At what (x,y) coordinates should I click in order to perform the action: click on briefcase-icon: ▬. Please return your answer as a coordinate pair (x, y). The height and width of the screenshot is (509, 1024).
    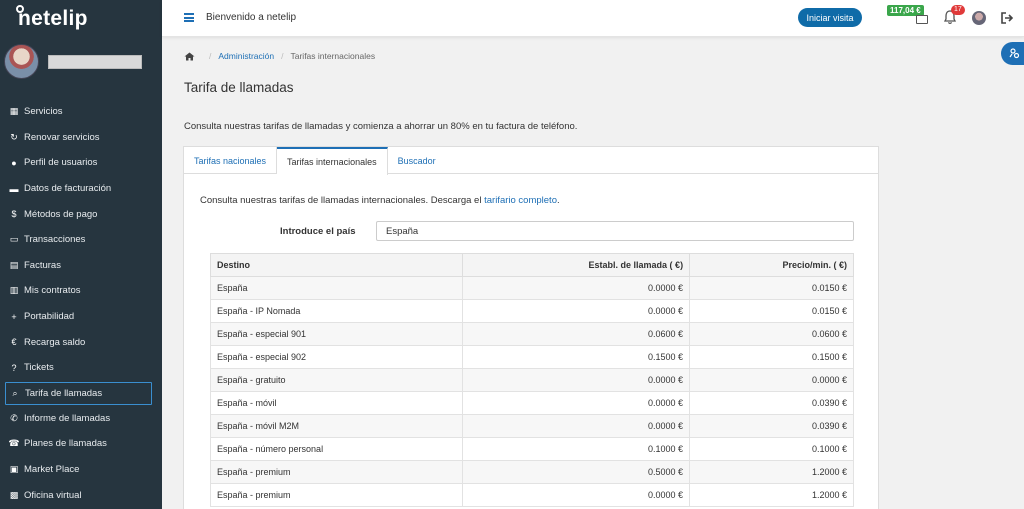
    Looking at the image, I should click on (14, 188).